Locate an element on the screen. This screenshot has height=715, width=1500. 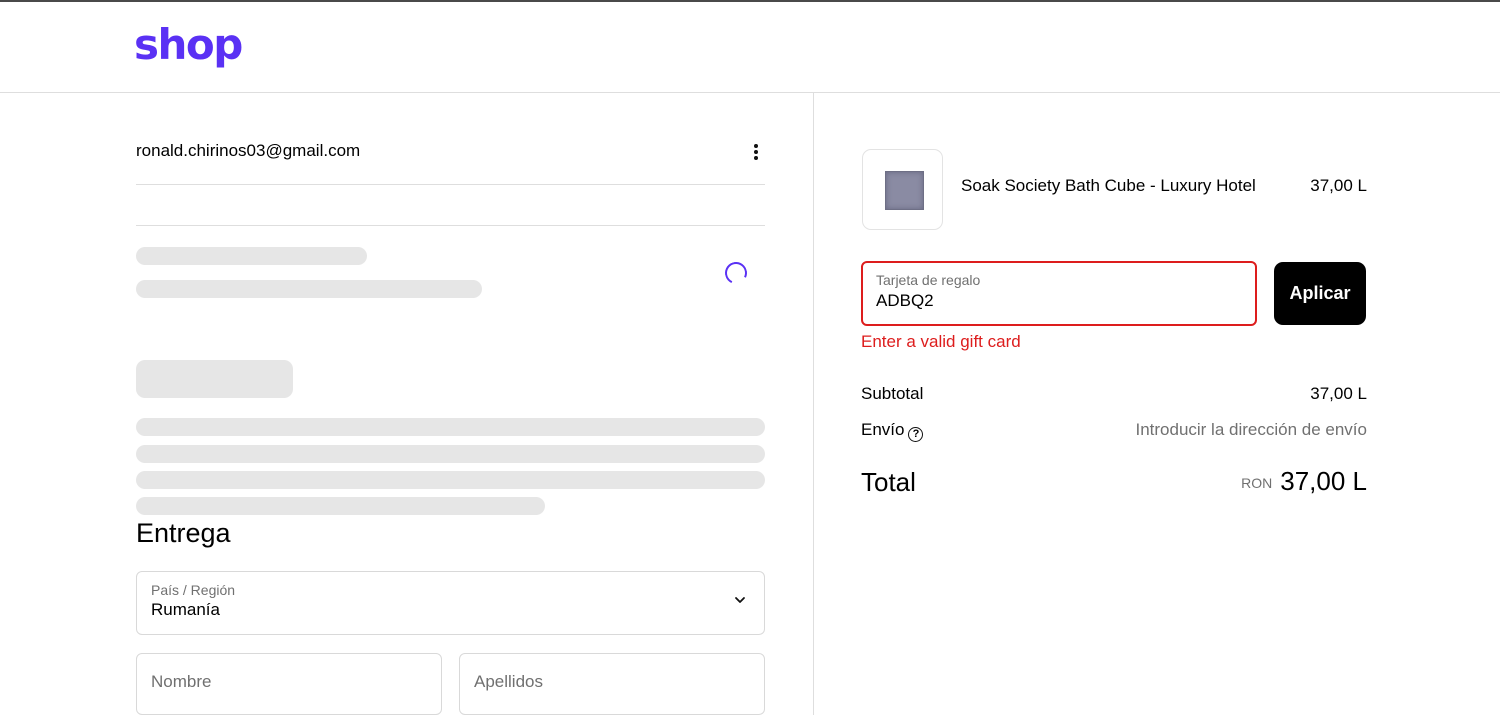
shipping-label: Envío is located at coordinates (883, 429).